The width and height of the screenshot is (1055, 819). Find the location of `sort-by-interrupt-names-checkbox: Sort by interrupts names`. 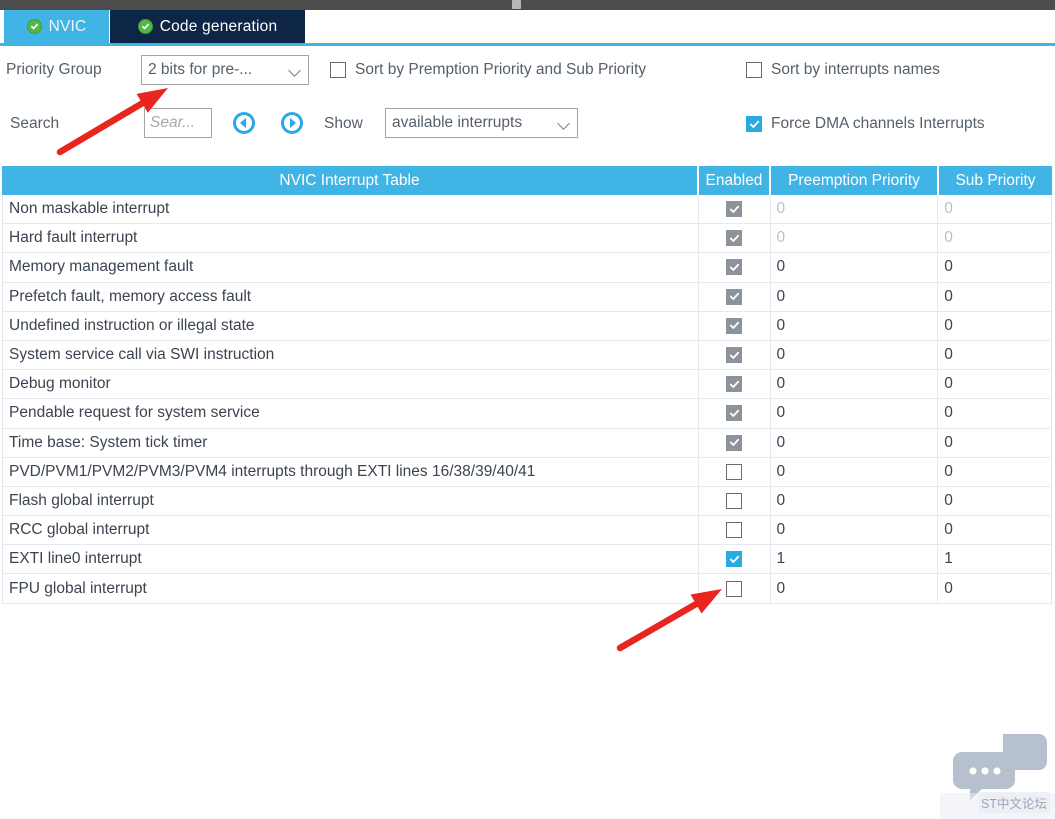

sort-by-interrupt-names-checkbox: Sort by interrupts names is located at coordinates (843, 70).